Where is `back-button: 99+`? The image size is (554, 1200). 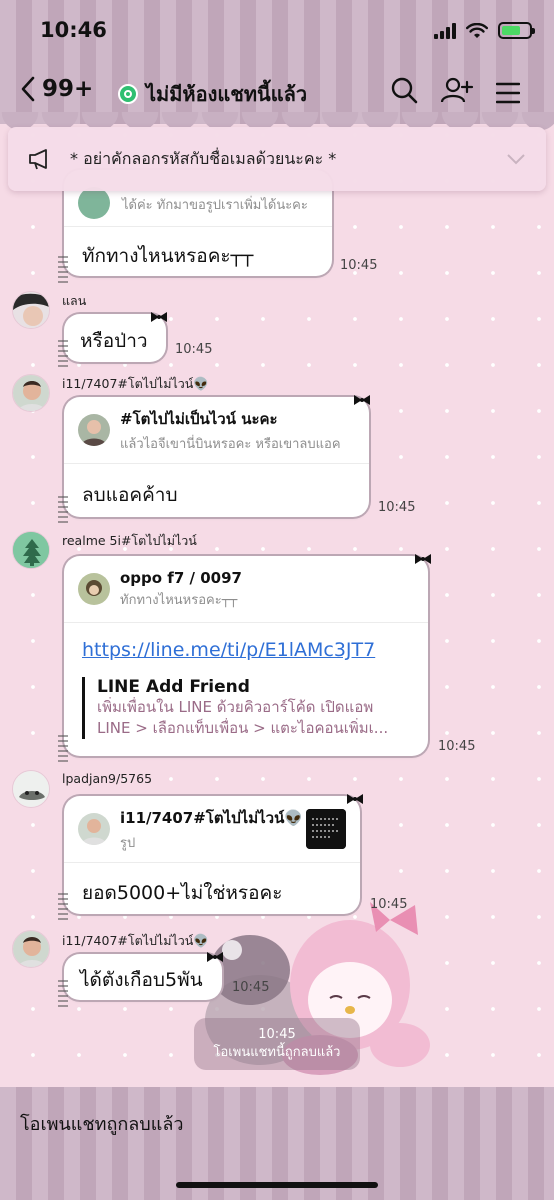
back-button: 99+ is located at coordinates (56, 89).